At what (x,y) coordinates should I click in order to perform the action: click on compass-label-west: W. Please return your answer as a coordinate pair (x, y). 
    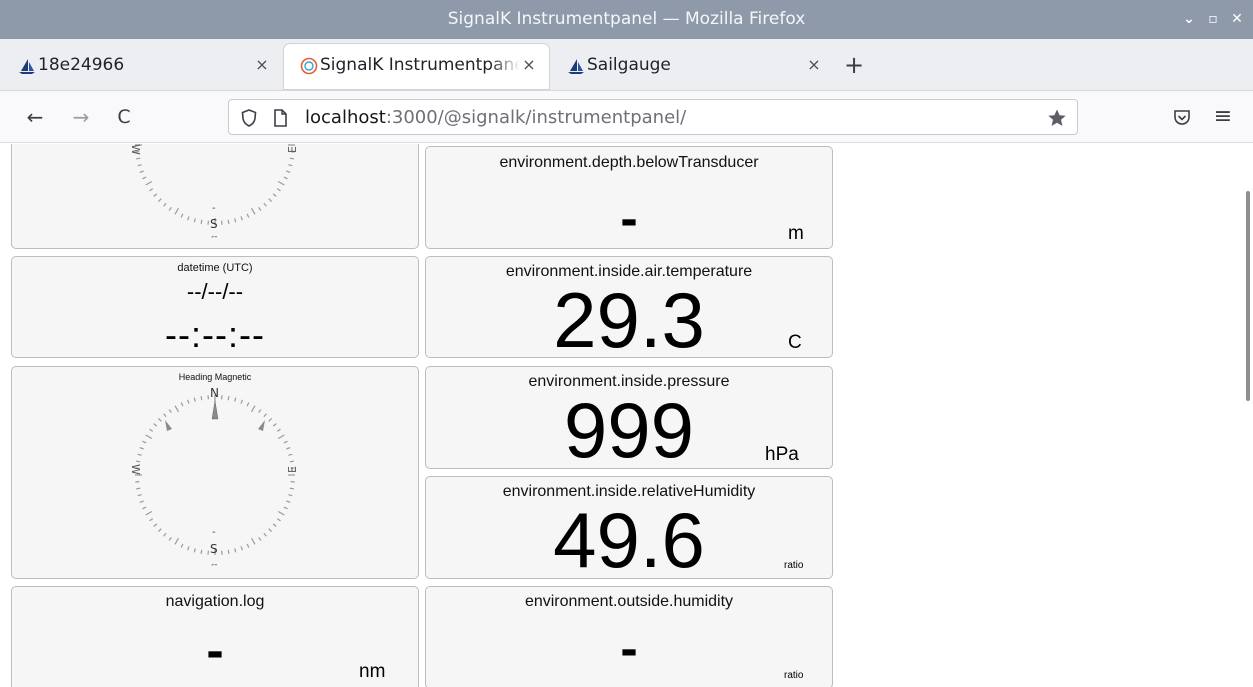
    Looking at the image, I should click on (135, 469).